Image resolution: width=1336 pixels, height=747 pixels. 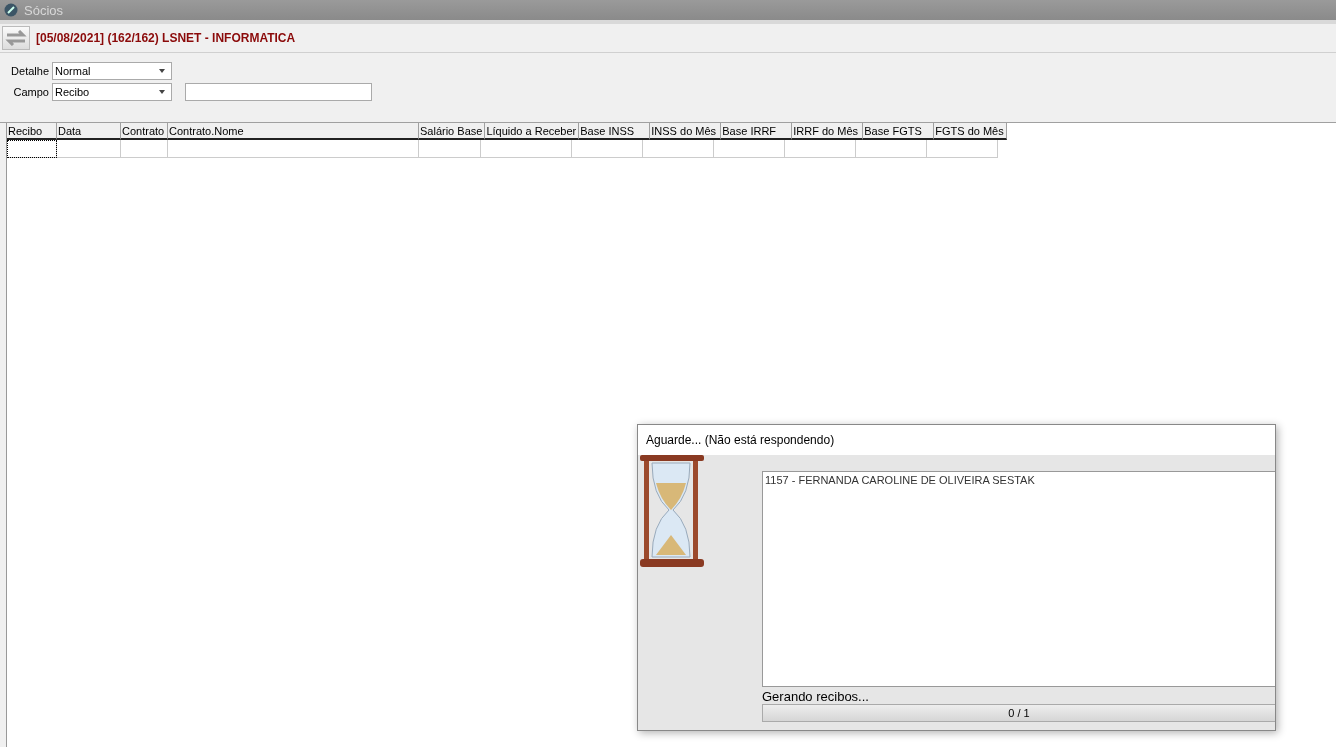 I want to click on column-header: Líquido a Receber, so click(x=532, y=131).